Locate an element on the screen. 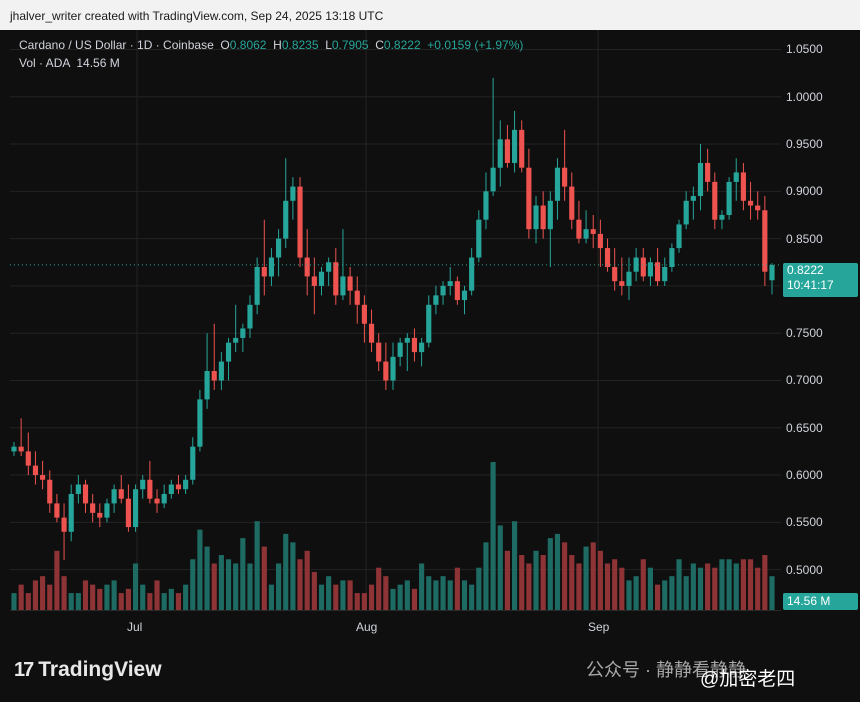 Image resolution: width=860 pixels, height=702 pixels. price-tick-label: 0.9000 is located at coordinates (804, 191).